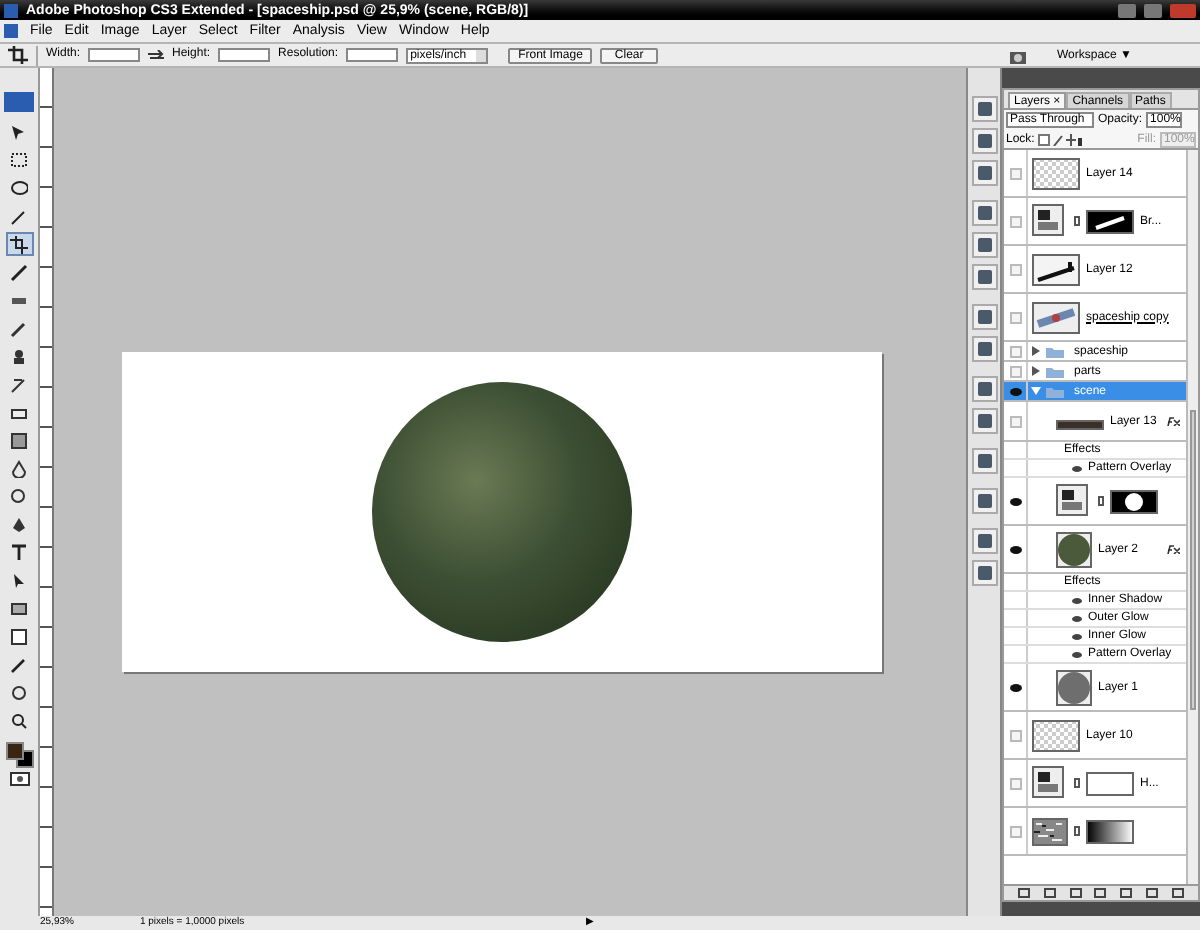 Image resolution: width=1200 pixels, height=930 pixels. What do you see at coordinates (1018, 55) in the screenshot?
I see `workspace-icon` at bounding box center [1018, 55].